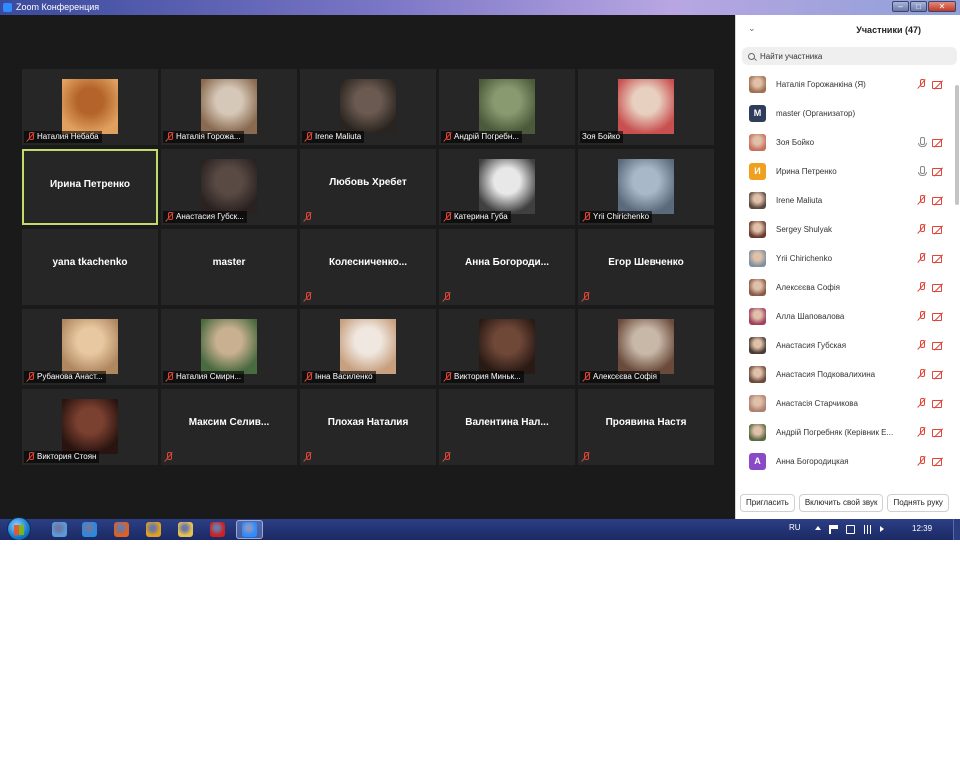 The width and height of the screenshot is (960, 770). Describe the element at coordinates (845, 345) in the screenshot. I see `participant-row: Анастасия Губская` at that location.